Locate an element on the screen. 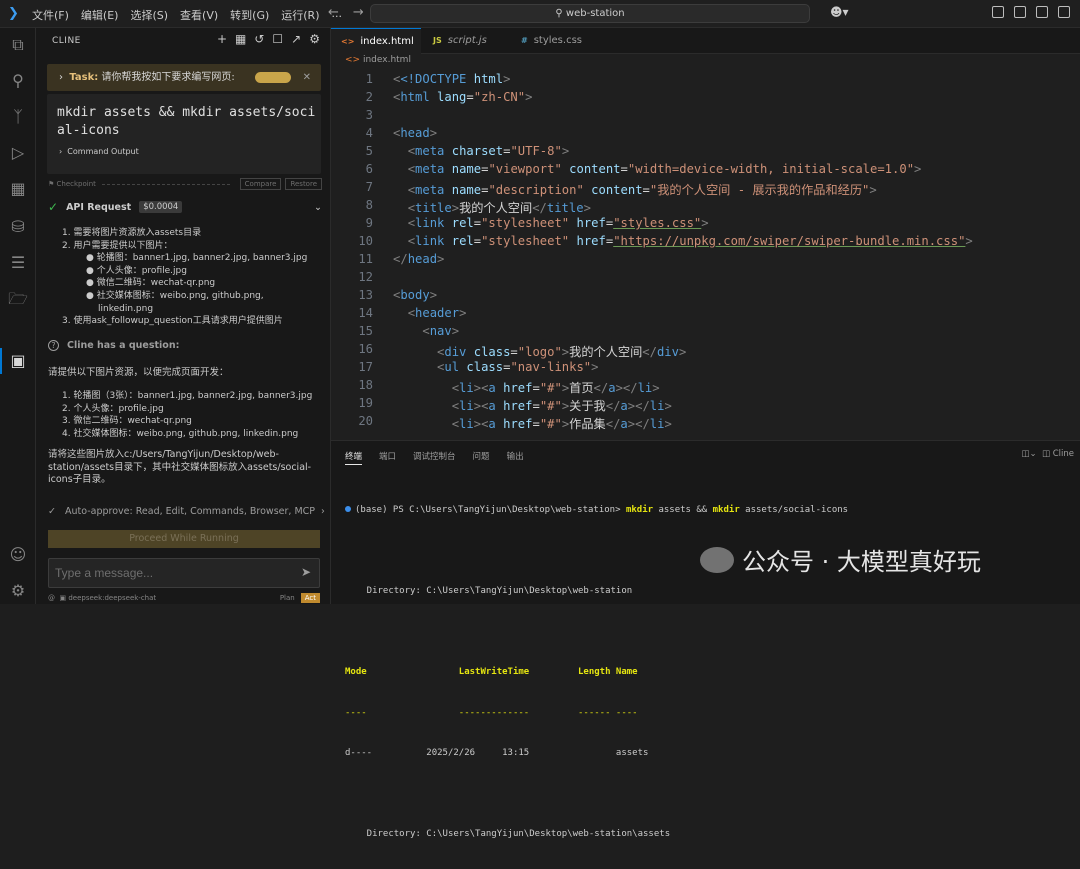 This screenshot has height=869, width=1080. command-output-toggle: › Command Output is located at coordinates (99, 151).